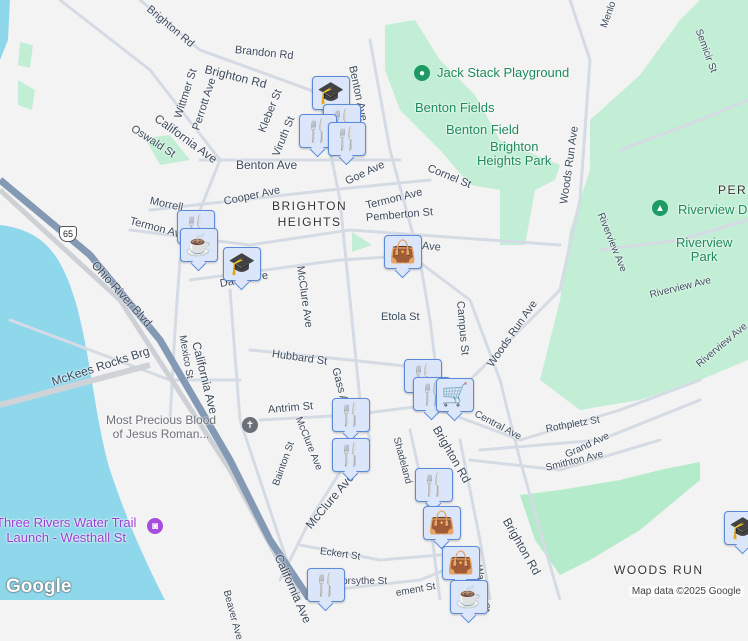 This screenshot has width=748, height=641. What do you see at coordinates (712, 210) in the screenshot?
I see `park-label-riverview-d: Riverview D` at bounding box center [712, 210].